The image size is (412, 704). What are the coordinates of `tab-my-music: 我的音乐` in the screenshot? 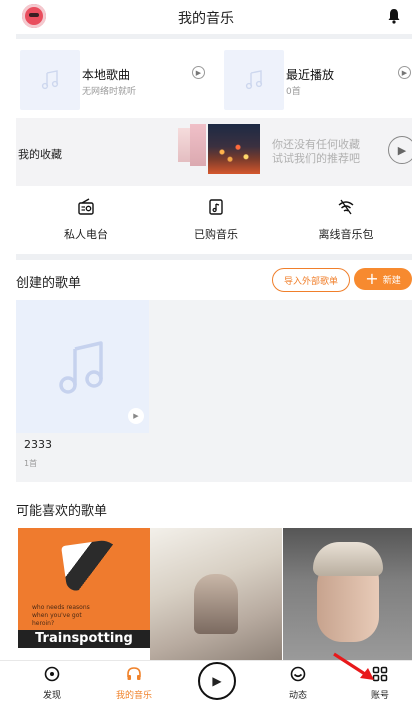 It's located at (134, 683).